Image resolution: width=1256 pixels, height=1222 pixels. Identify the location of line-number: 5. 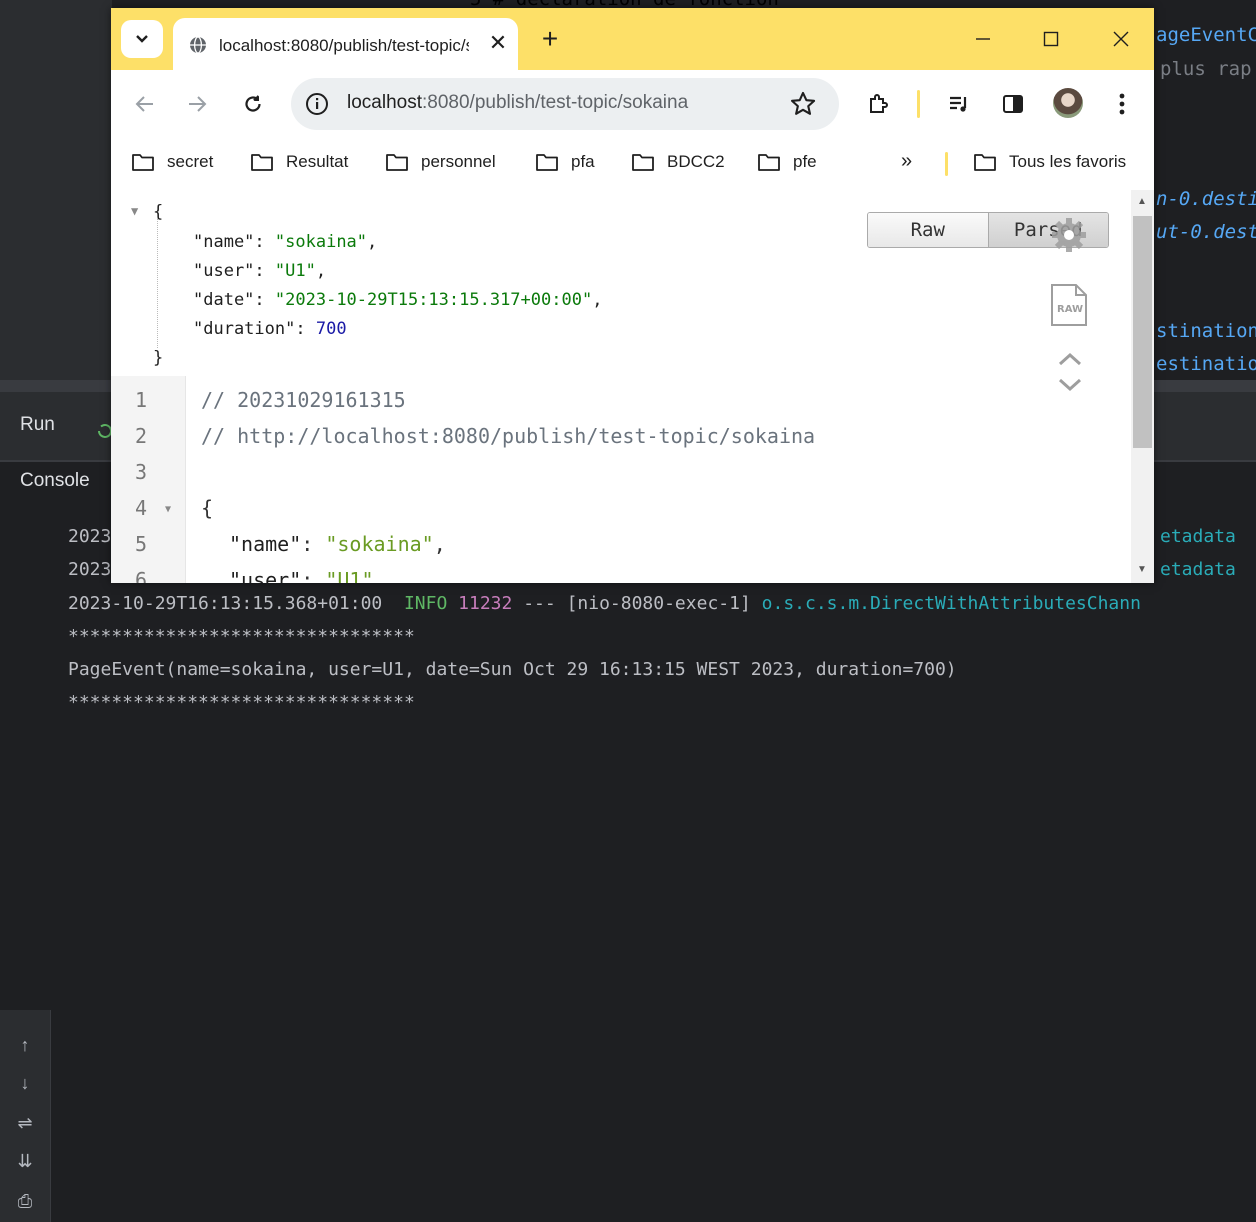
(140, 544).